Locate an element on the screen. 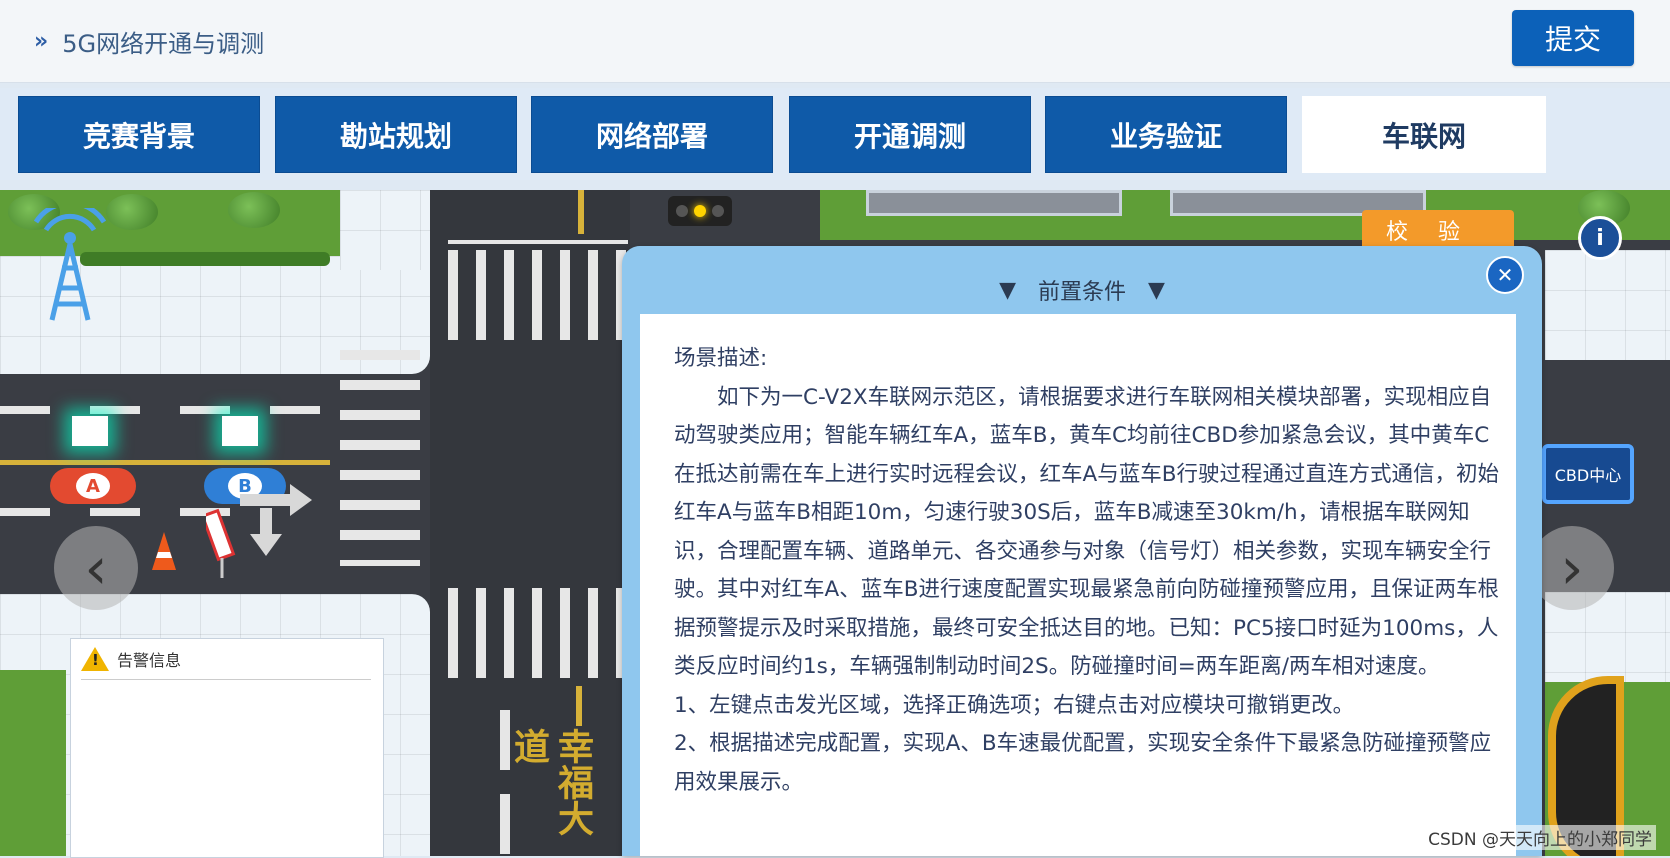  grass-area is located at coordinates (33, 763).